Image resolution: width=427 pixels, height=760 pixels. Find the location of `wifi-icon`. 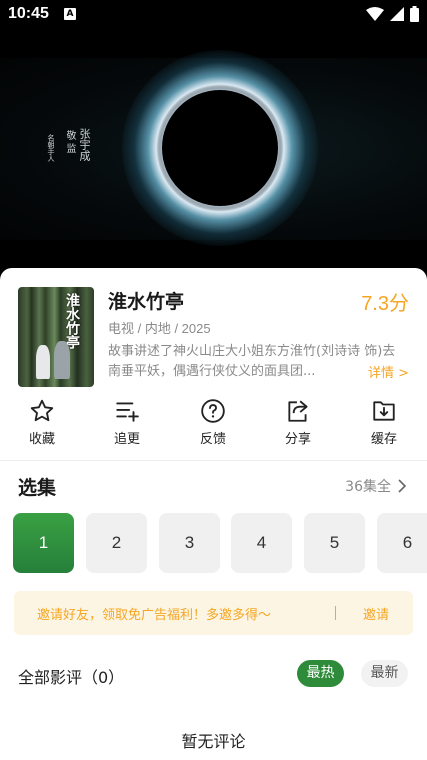

wifi-icon is located at coordinates (375, 14).